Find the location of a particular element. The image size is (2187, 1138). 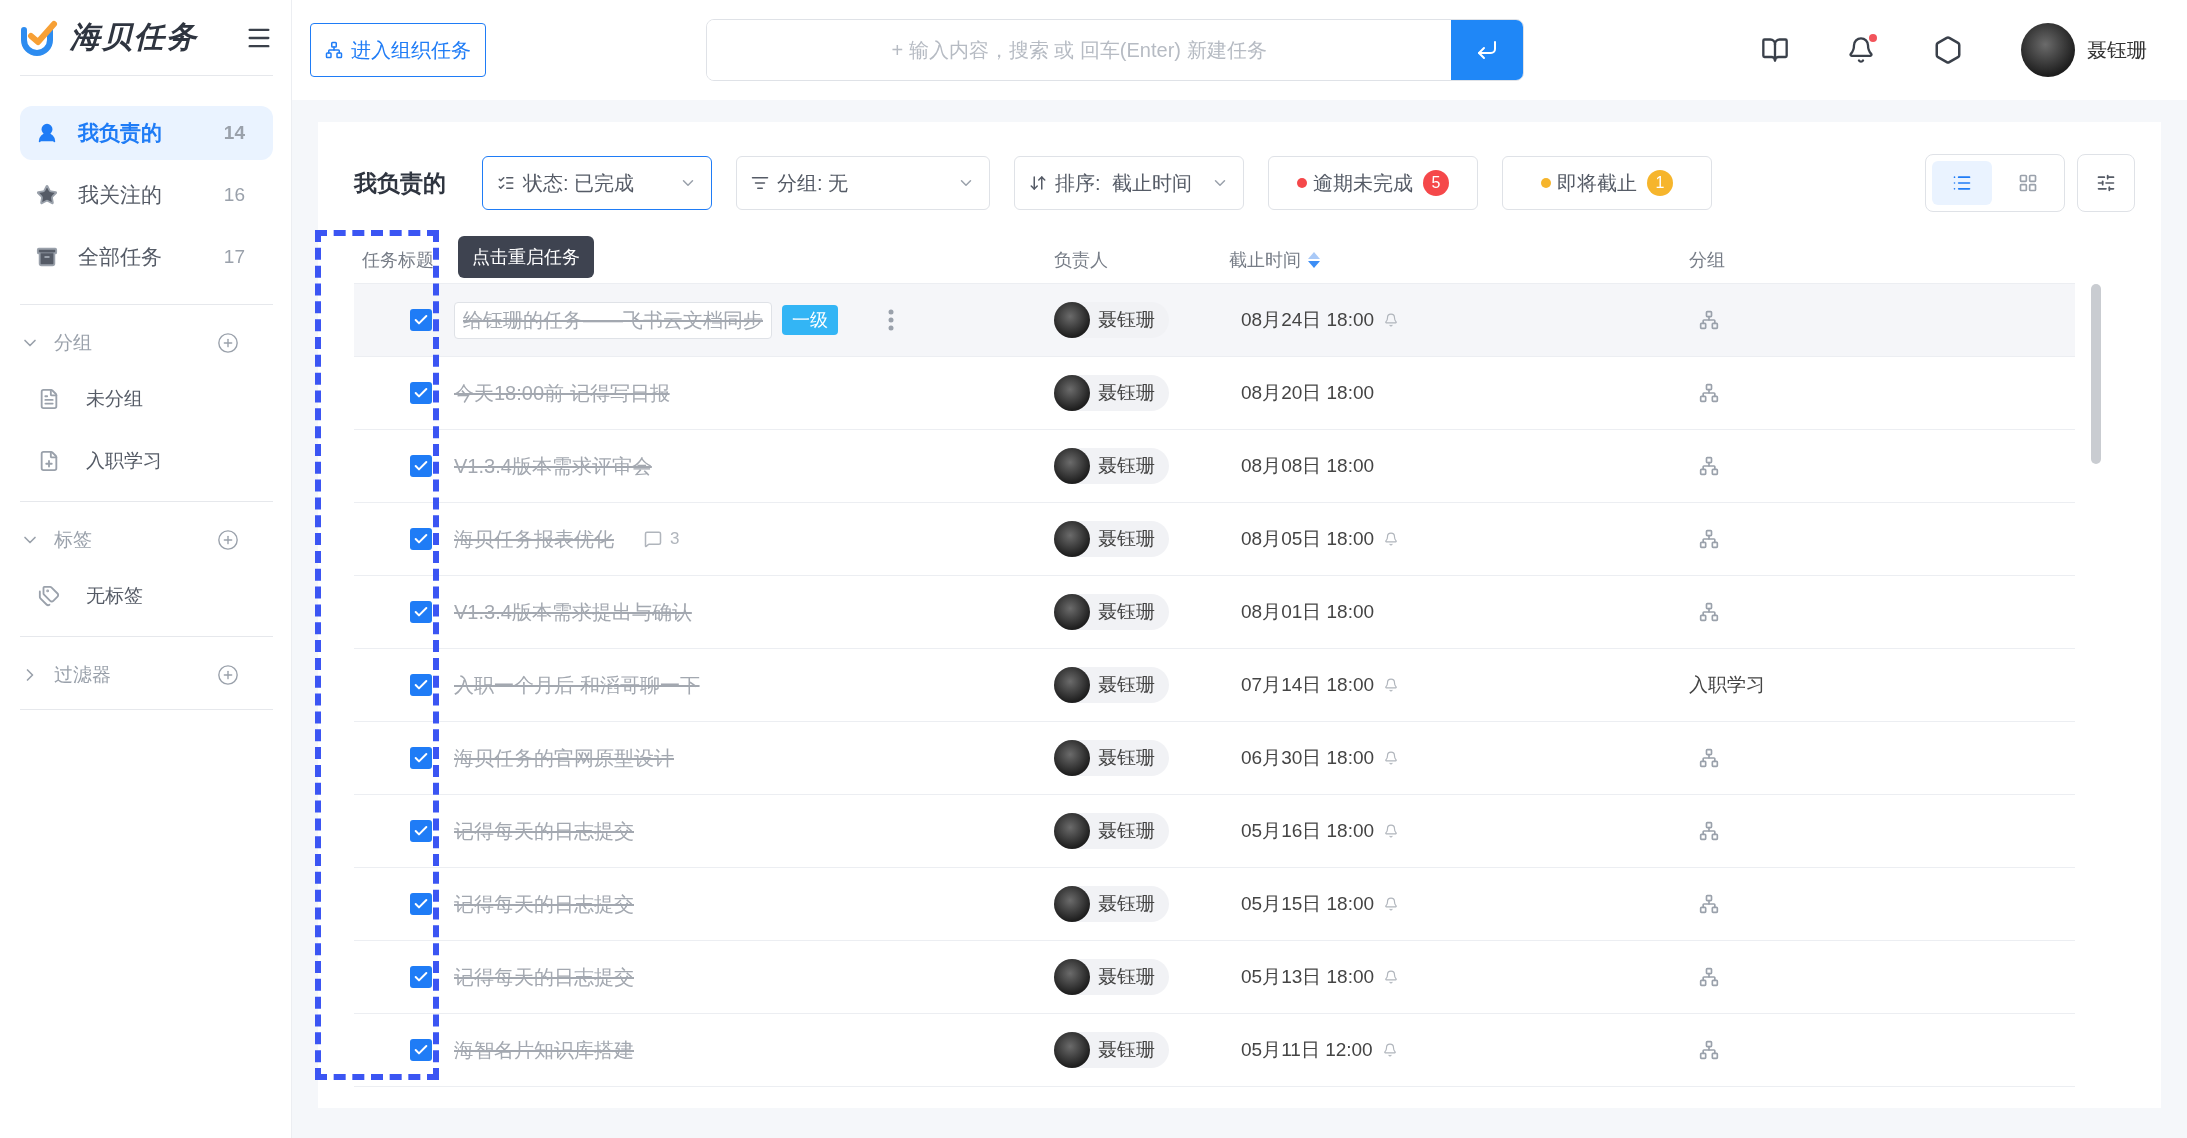

enter-button is located at coordinates (1487, 50).